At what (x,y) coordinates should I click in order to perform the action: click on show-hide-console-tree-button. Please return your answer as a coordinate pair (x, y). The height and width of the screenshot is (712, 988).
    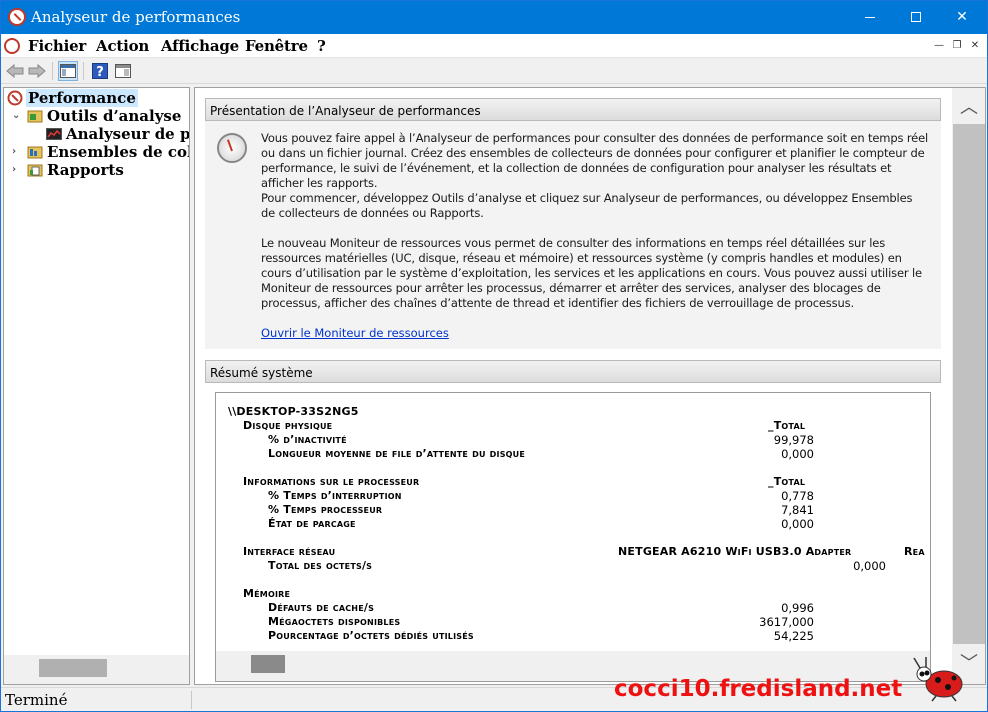
    Looking at the image, I should click on (68, 71).